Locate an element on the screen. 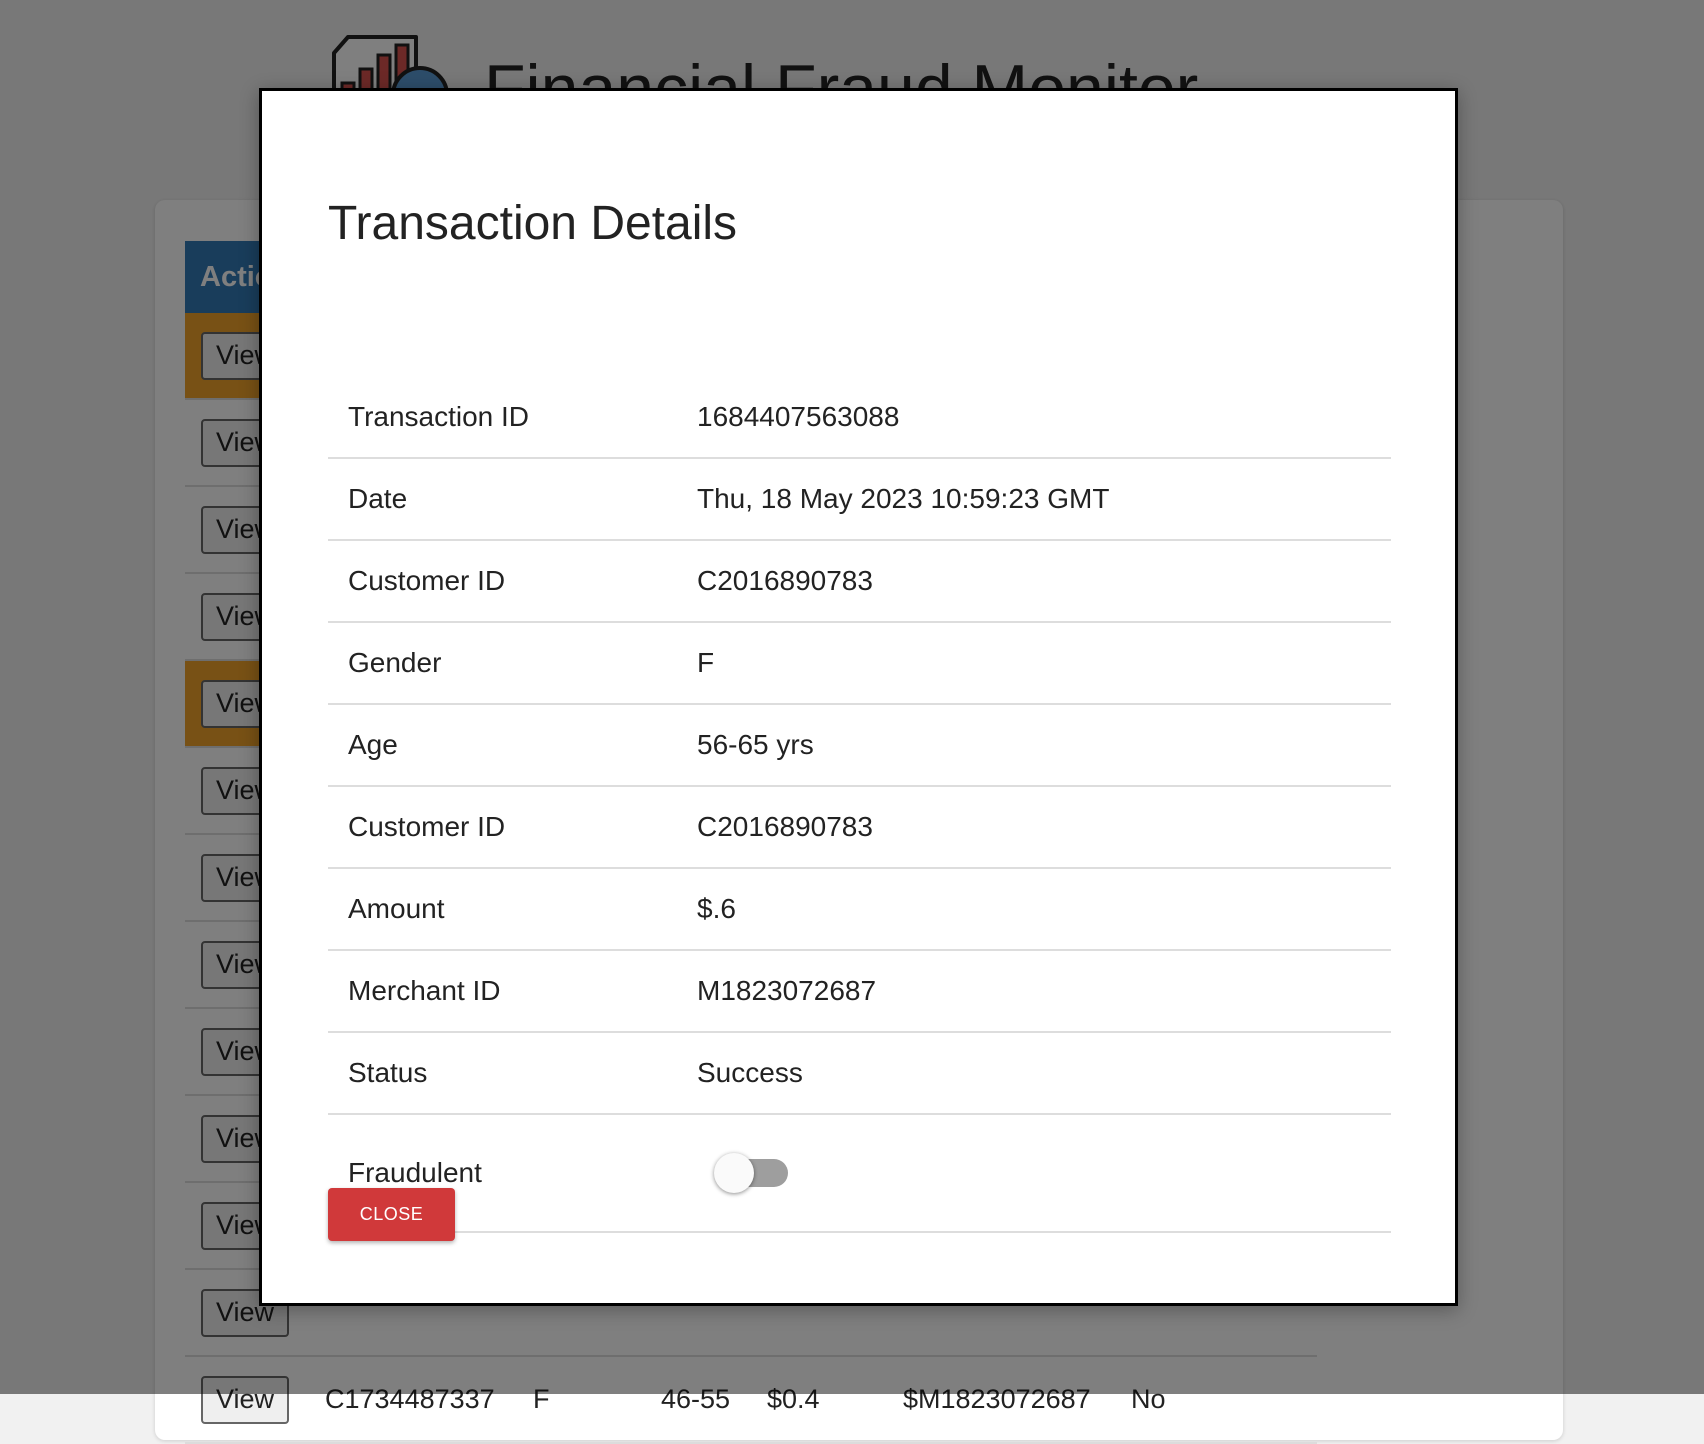 Image resolution: width=1704 pixels, height=1444 pixels. detail-label: Transaction ID is located at coordinates (502, 418).